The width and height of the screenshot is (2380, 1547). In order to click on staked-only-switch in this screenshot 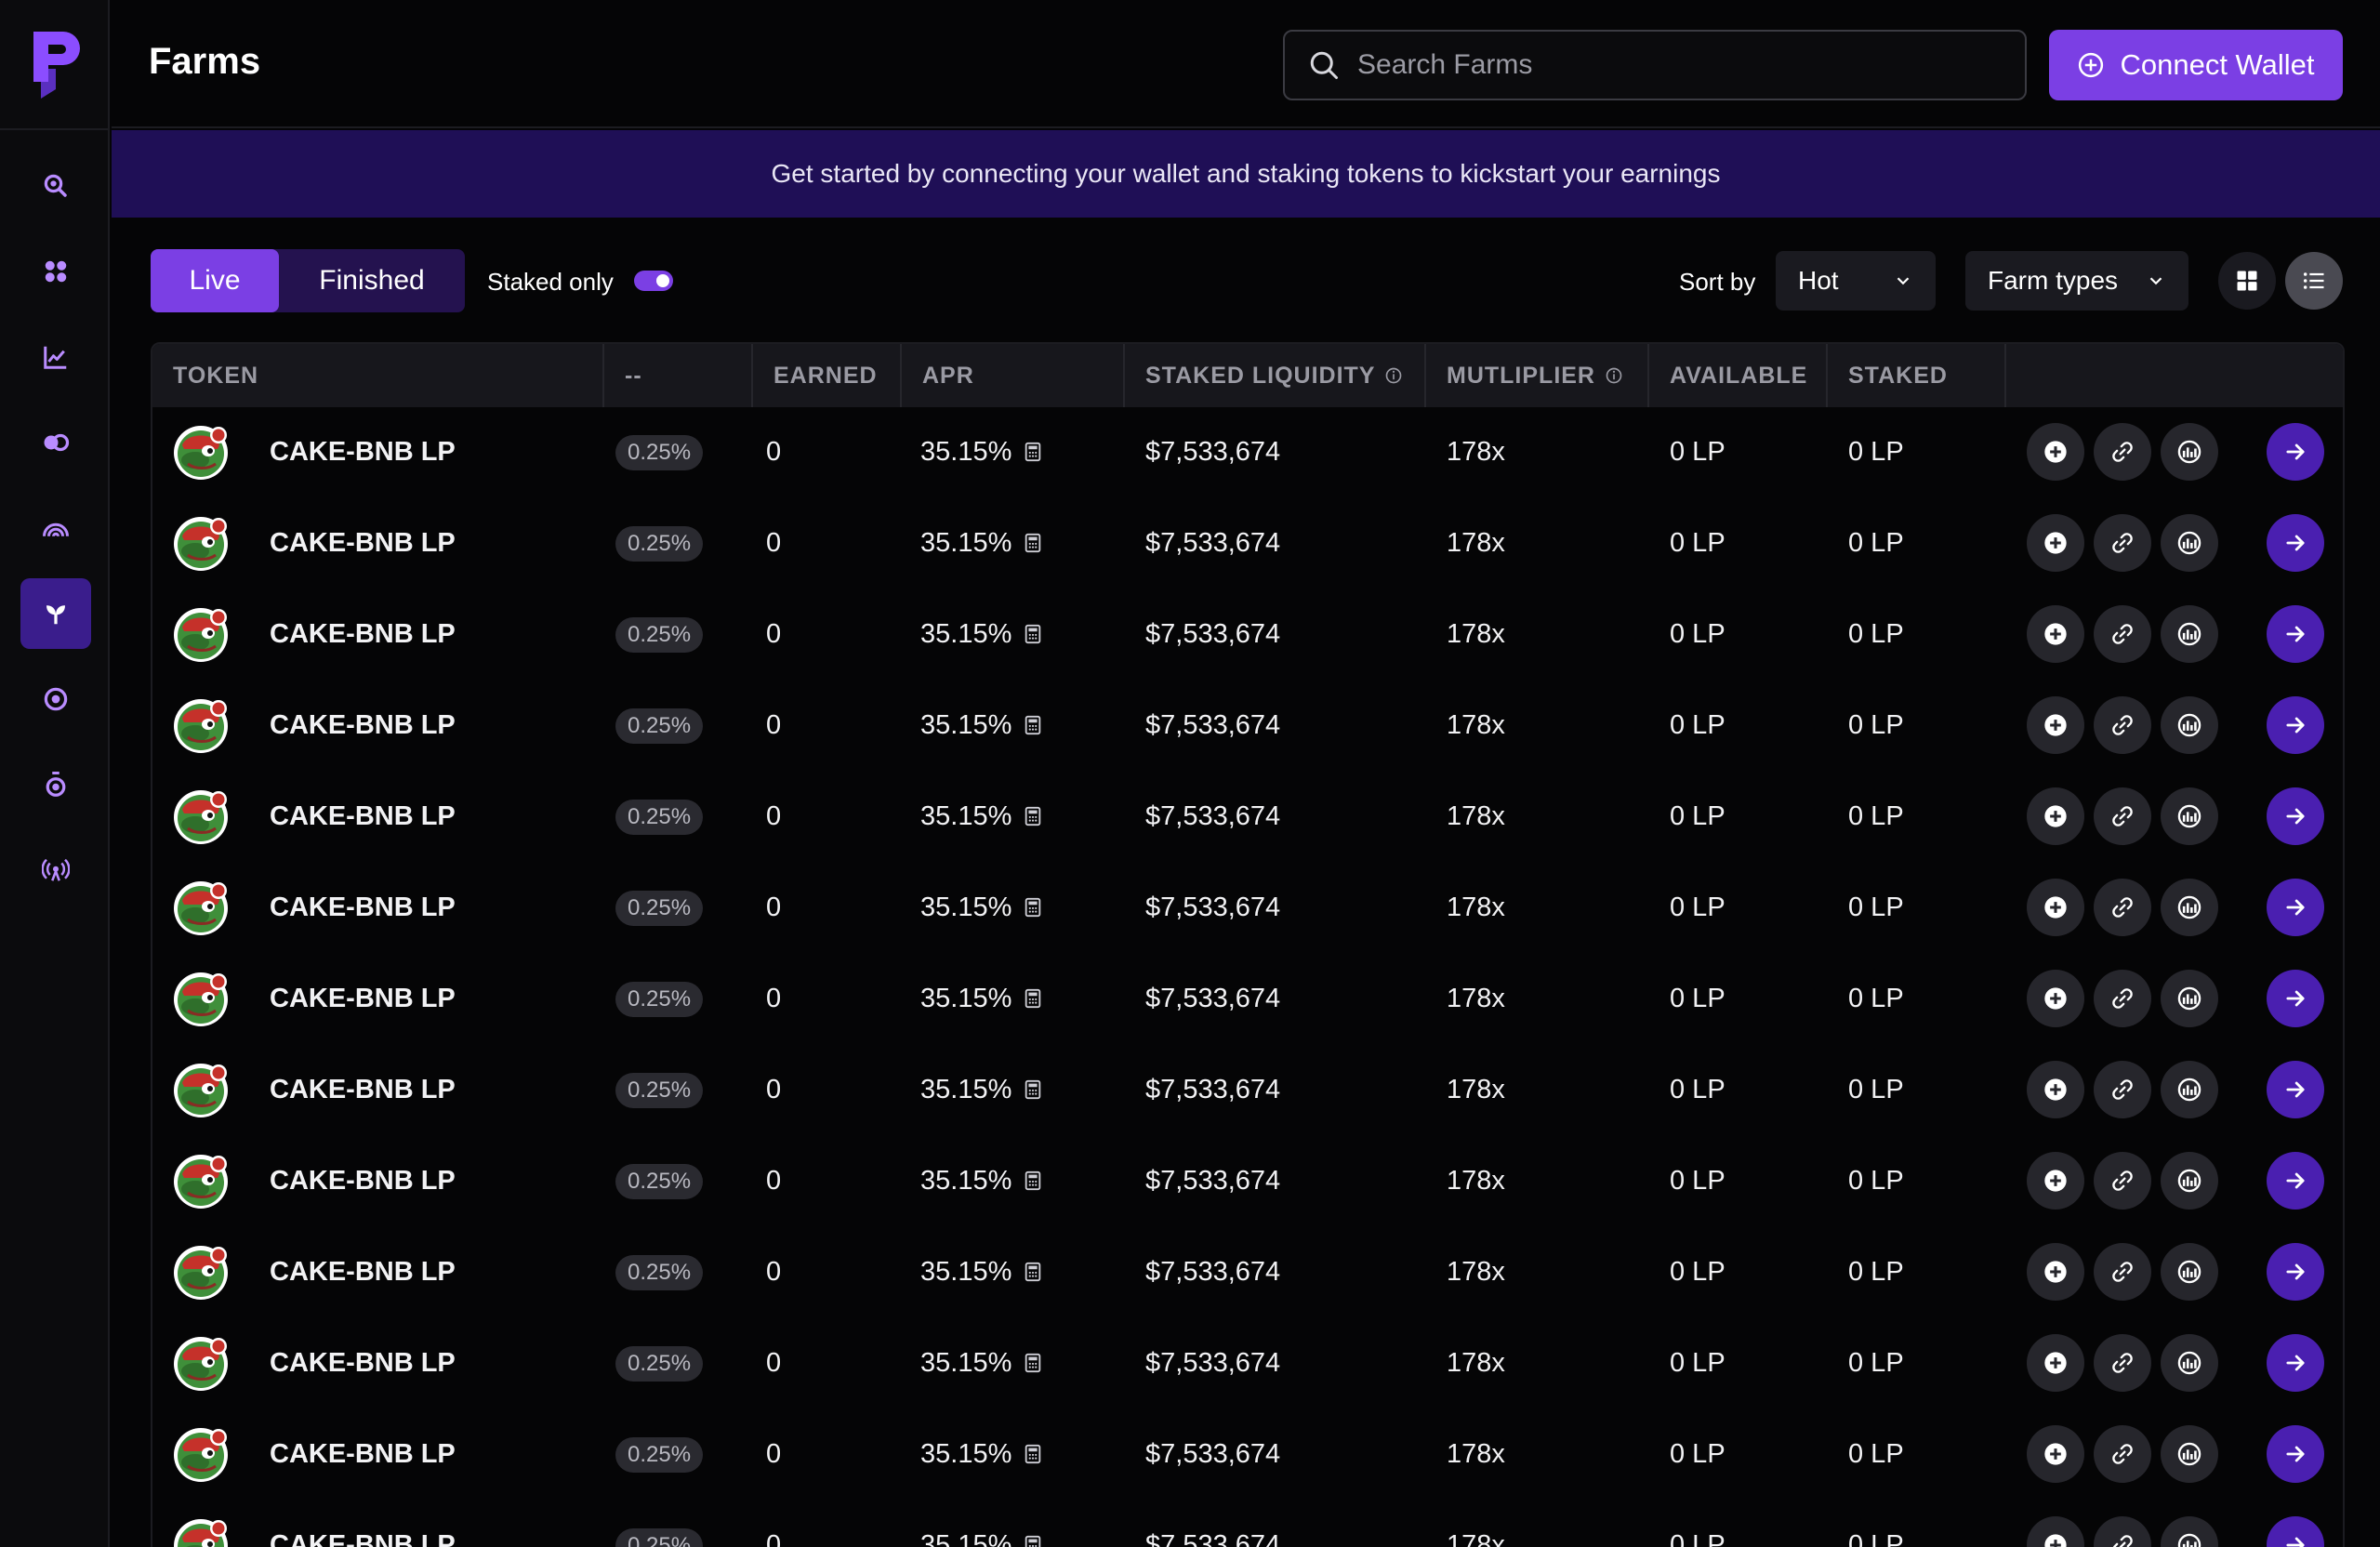, I will do `click(653, 281)`.